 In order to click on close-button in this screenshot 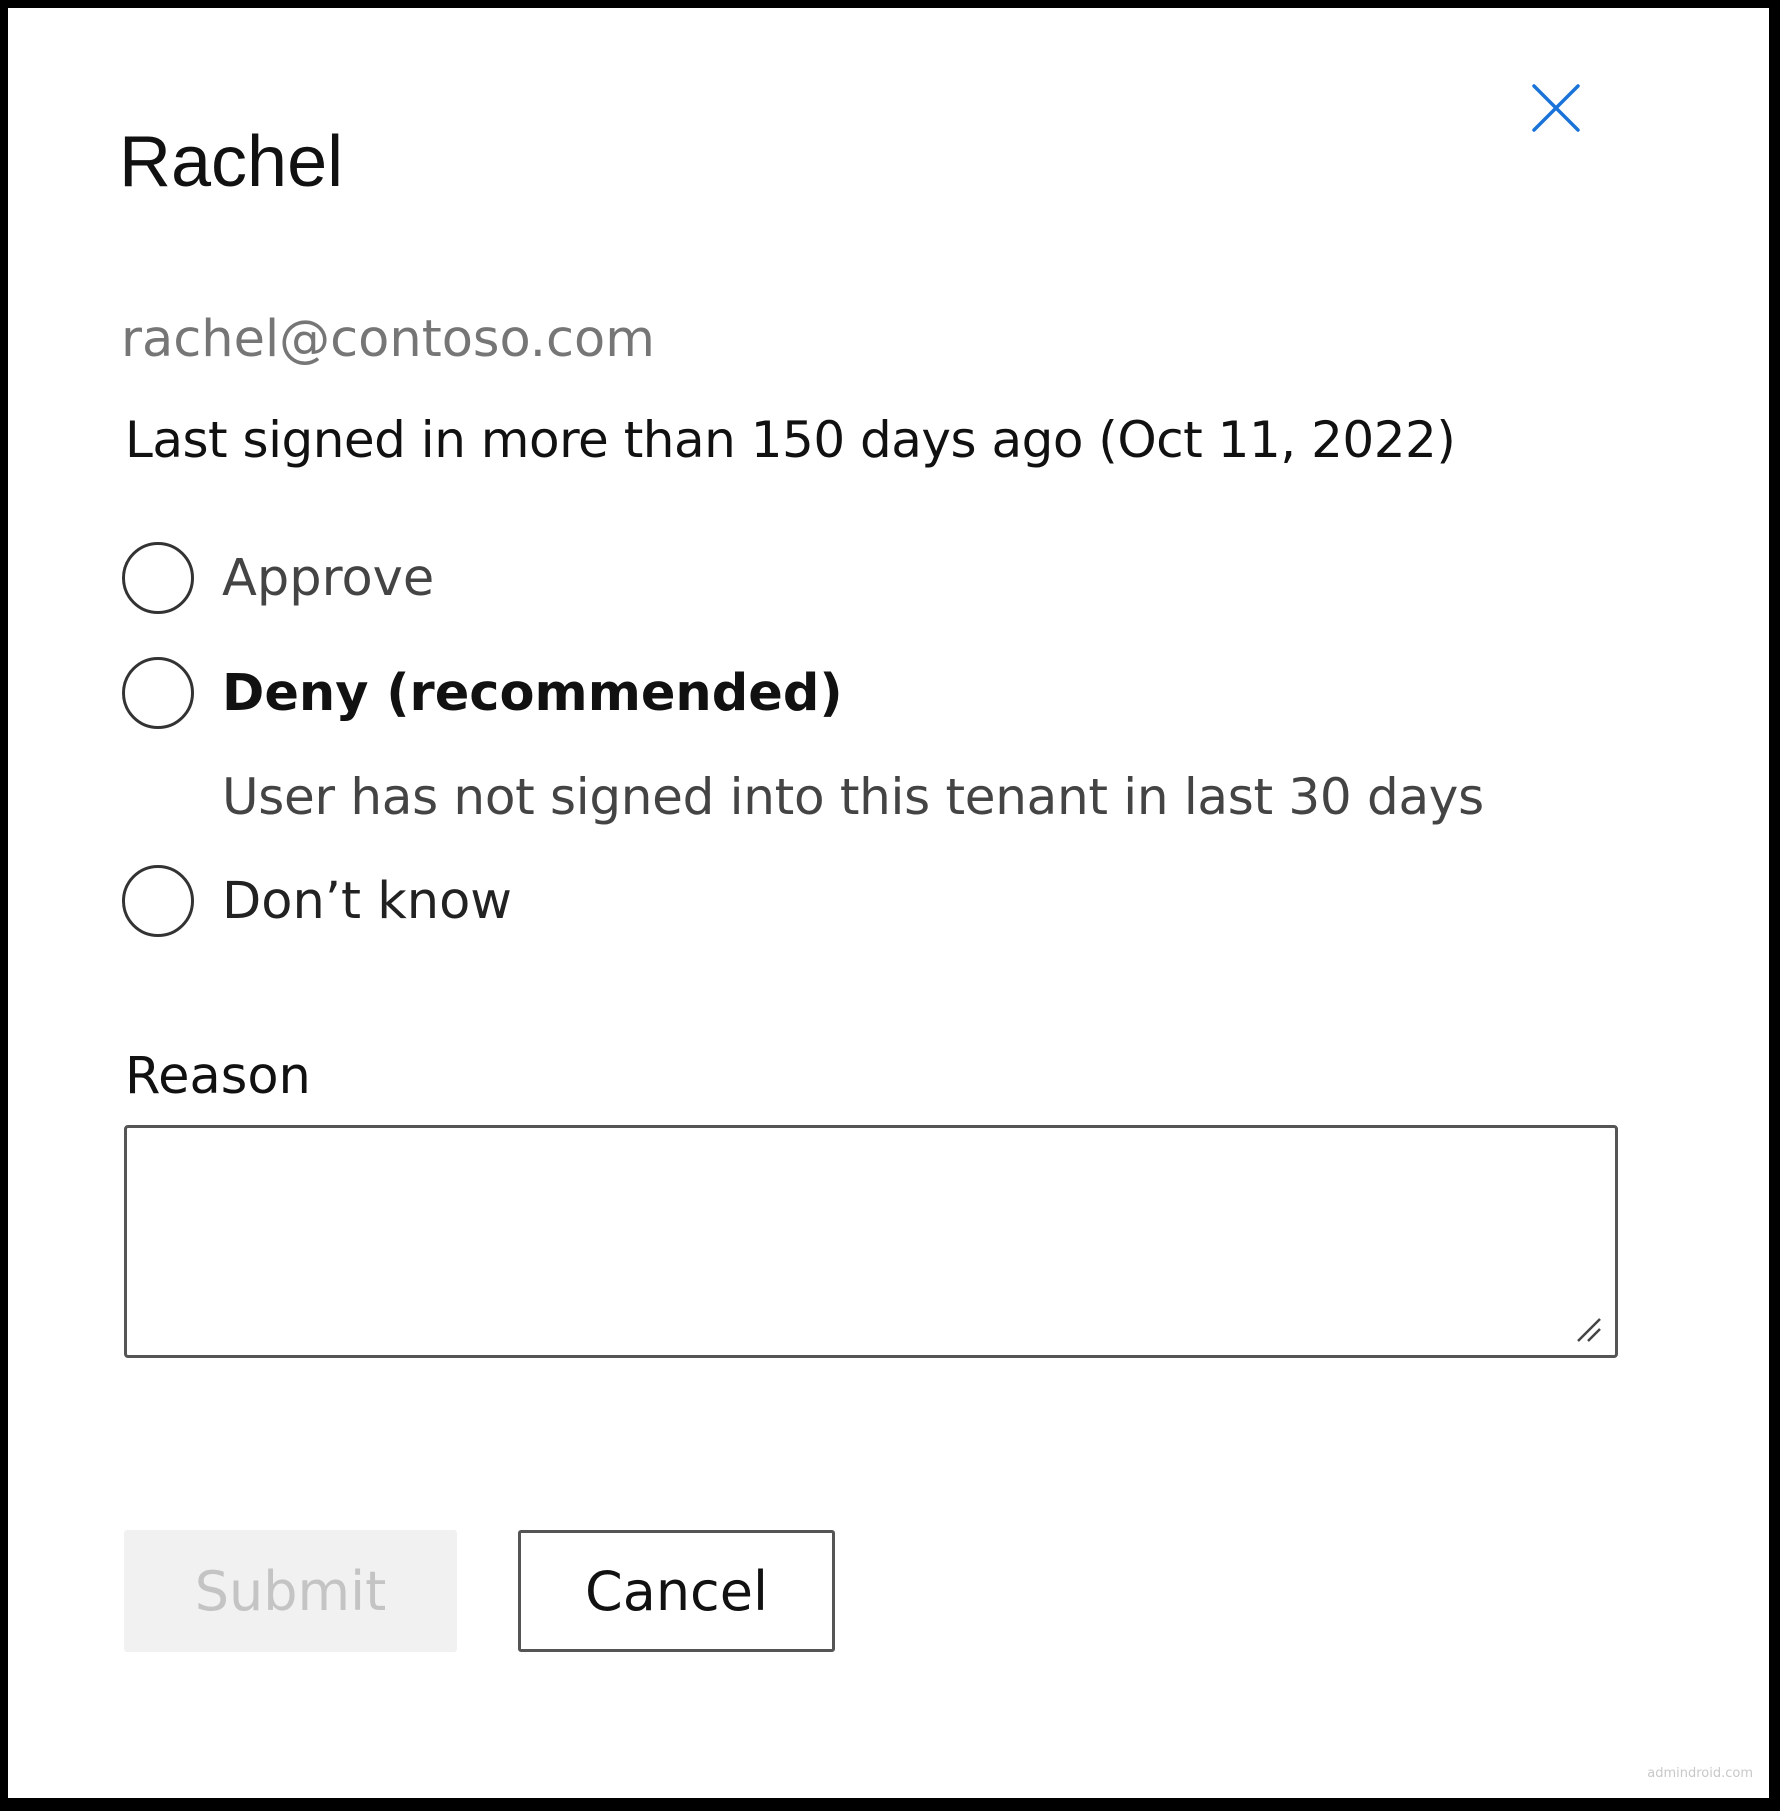, I will do `click(1556, 108)`.